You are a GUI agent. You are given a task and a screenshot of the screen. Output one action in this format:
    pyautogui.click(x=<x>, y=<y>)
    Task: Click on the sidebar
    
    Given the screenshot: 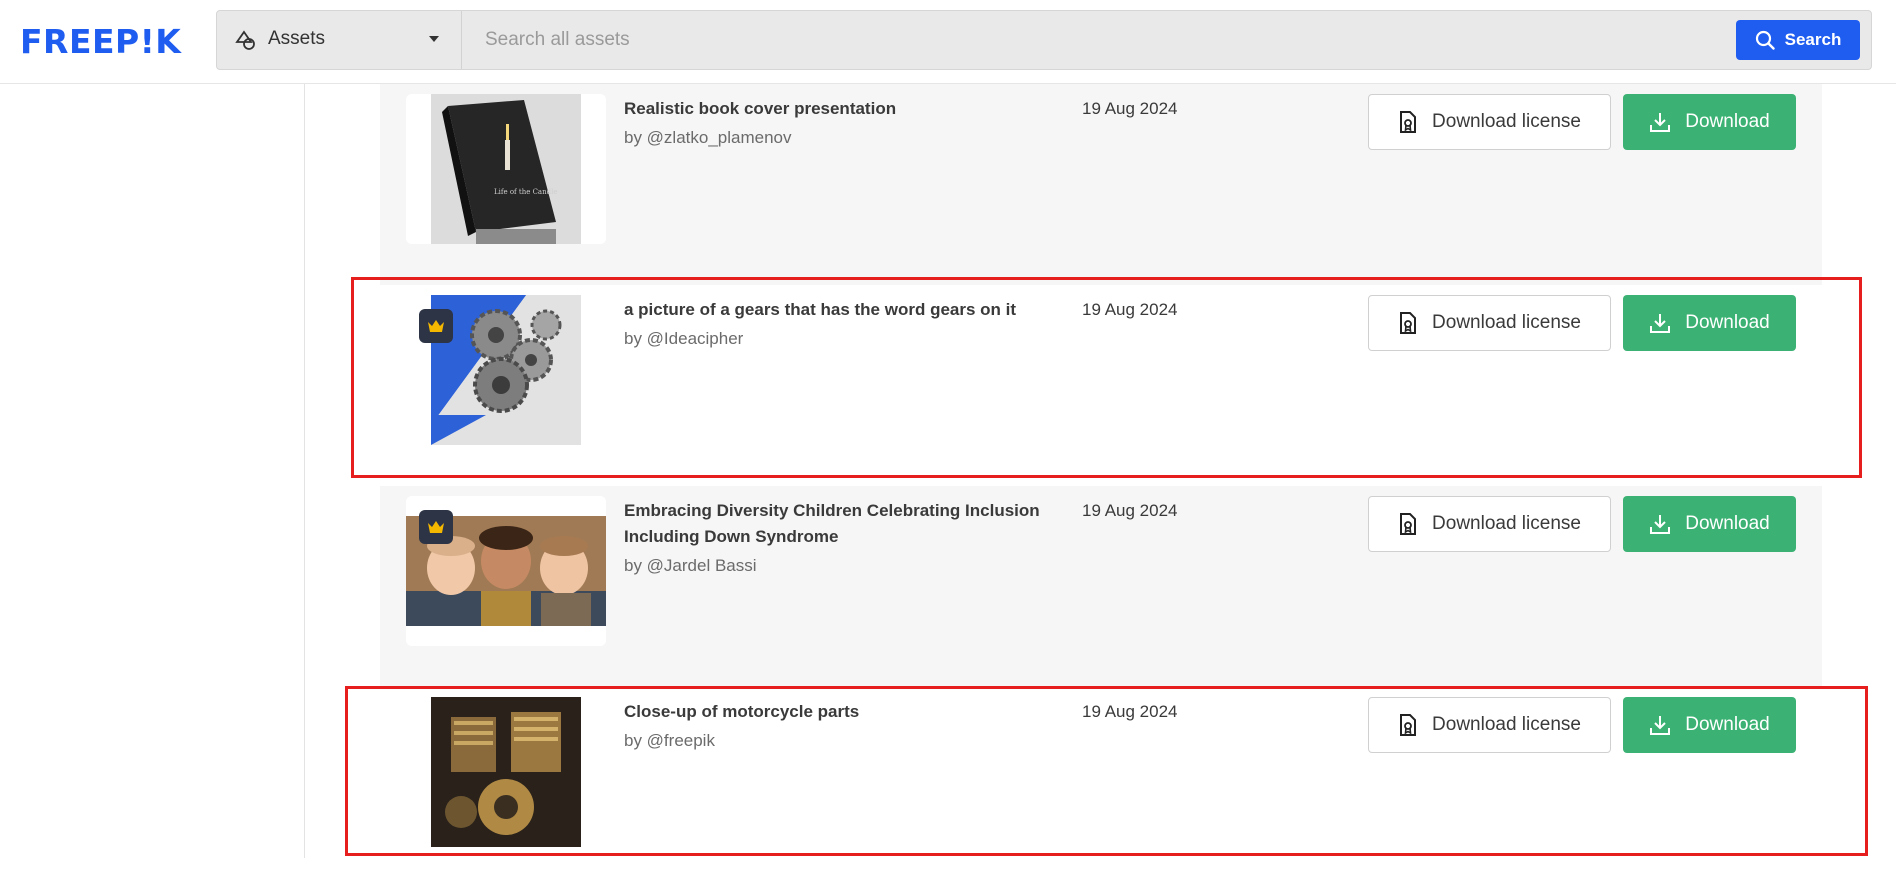 What is the action you would take?
    pyautogui.click(x=152, y=471)
    